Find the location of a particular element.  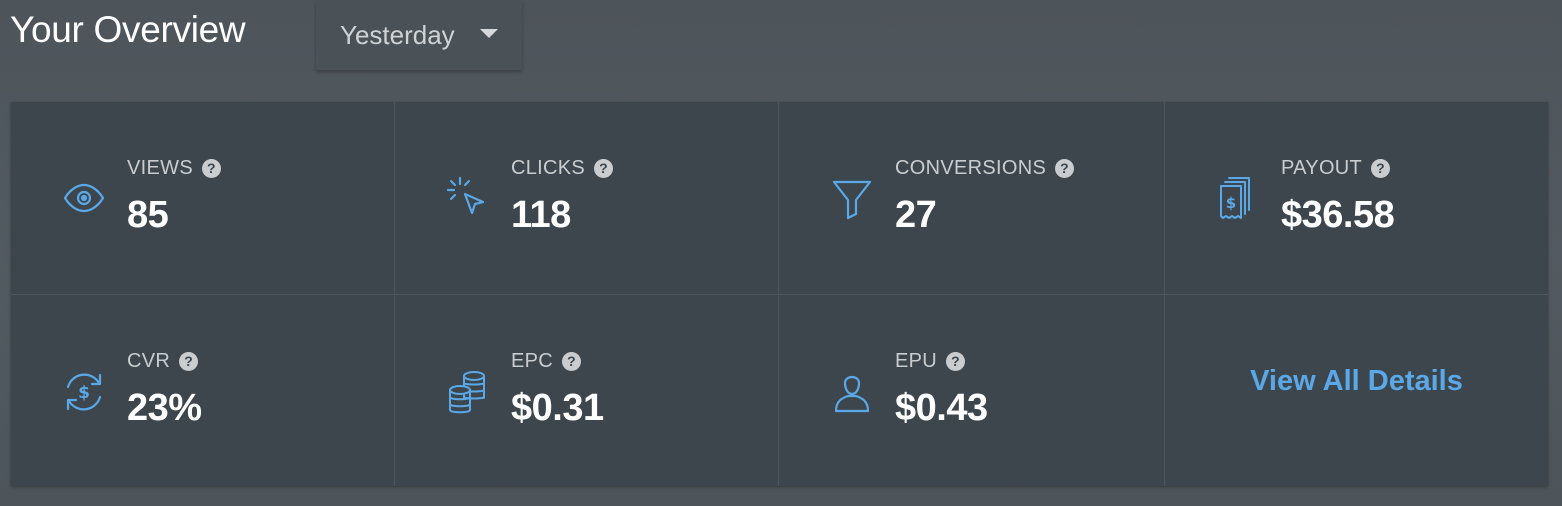

caret-down-icon is located at coordinates (489, 33).